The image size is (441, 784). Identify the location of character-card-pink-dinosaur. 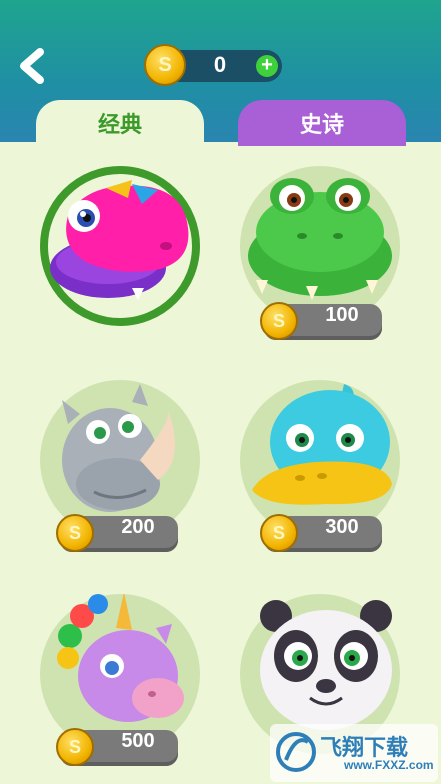
(120, 246).